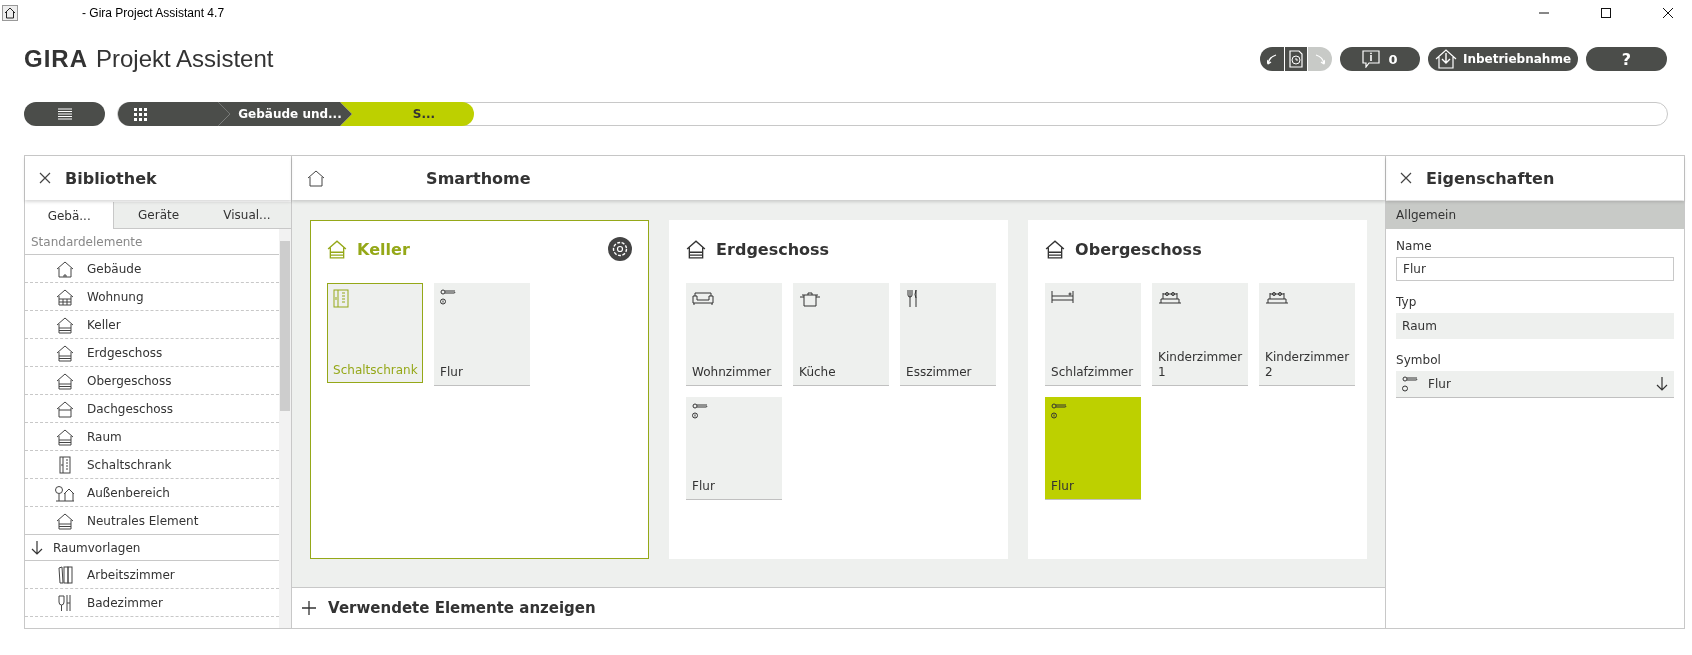 Image resolution: width=1692 pixels, height=655 pixels. Describe the element at coordinates (1320, 59) in the screenshot. I see `redo-icon` at that location.